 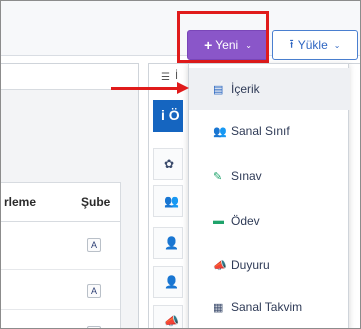 I want to click on menu-item-label: Sanal Takvim, so click(x=267, y=307).